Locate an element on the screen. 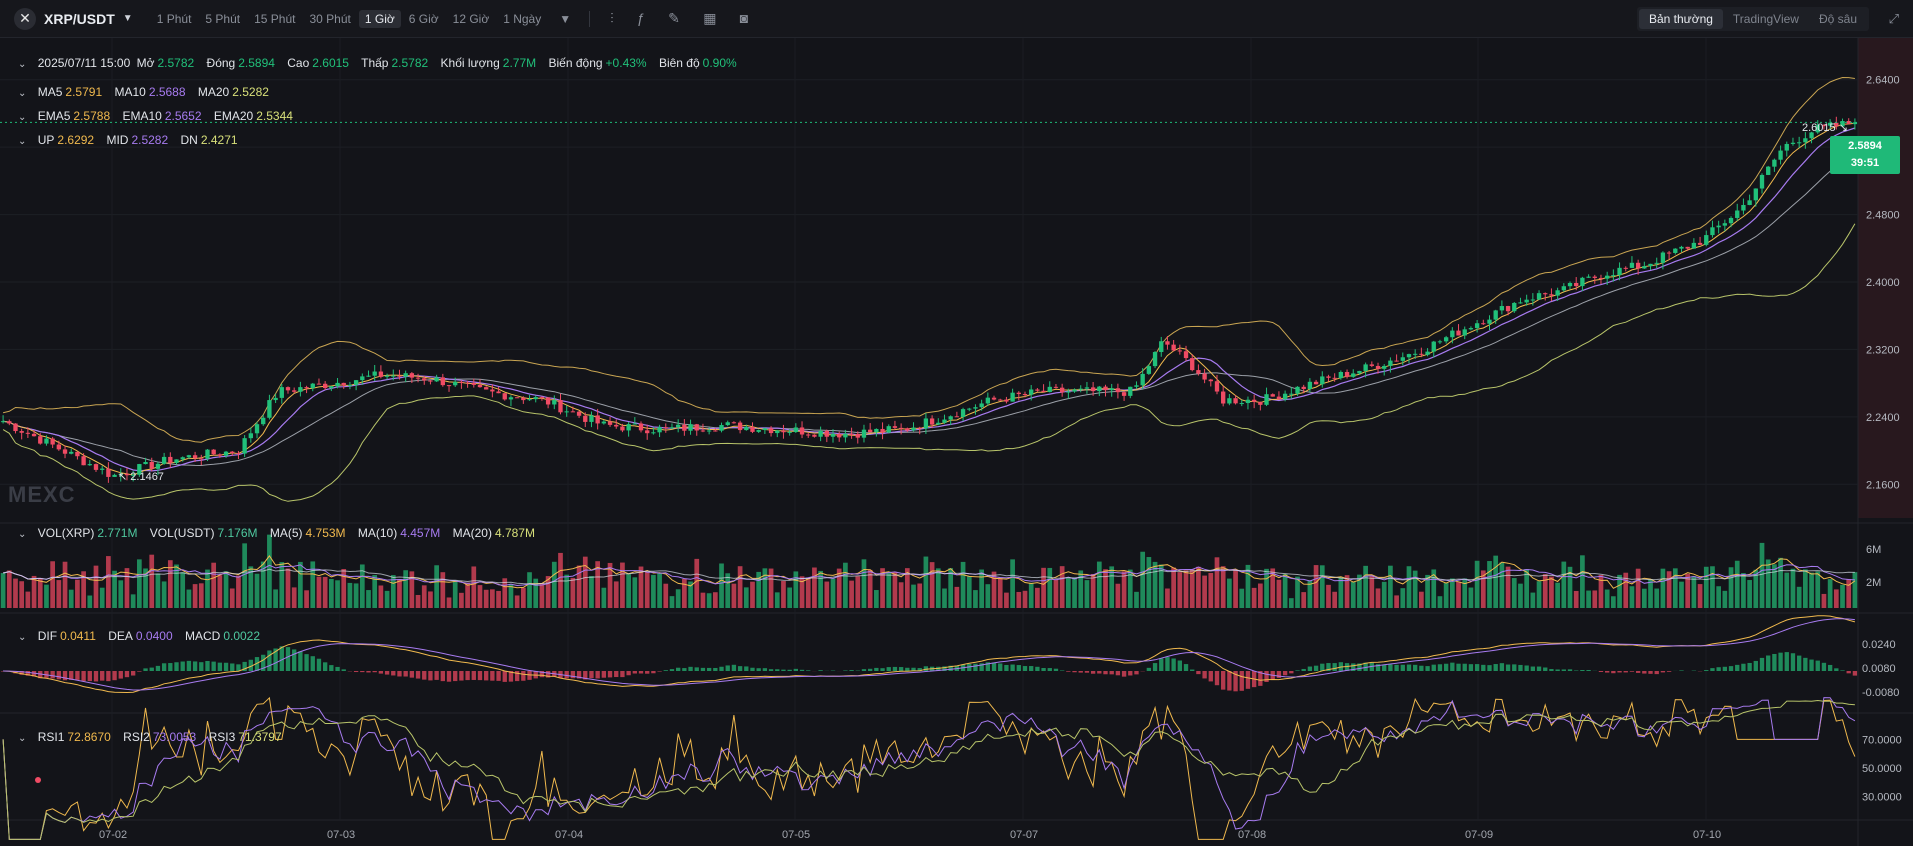 This screenshot has height=846, width=1913. indicator-icon: ƒ is located at coordinates (641, 18).